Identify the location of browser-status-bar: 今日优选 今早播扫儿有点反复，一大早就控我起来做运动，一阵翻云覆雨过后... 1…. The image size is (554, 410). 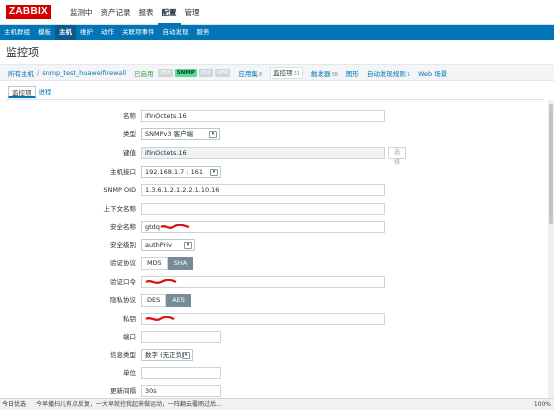
(277, 404).